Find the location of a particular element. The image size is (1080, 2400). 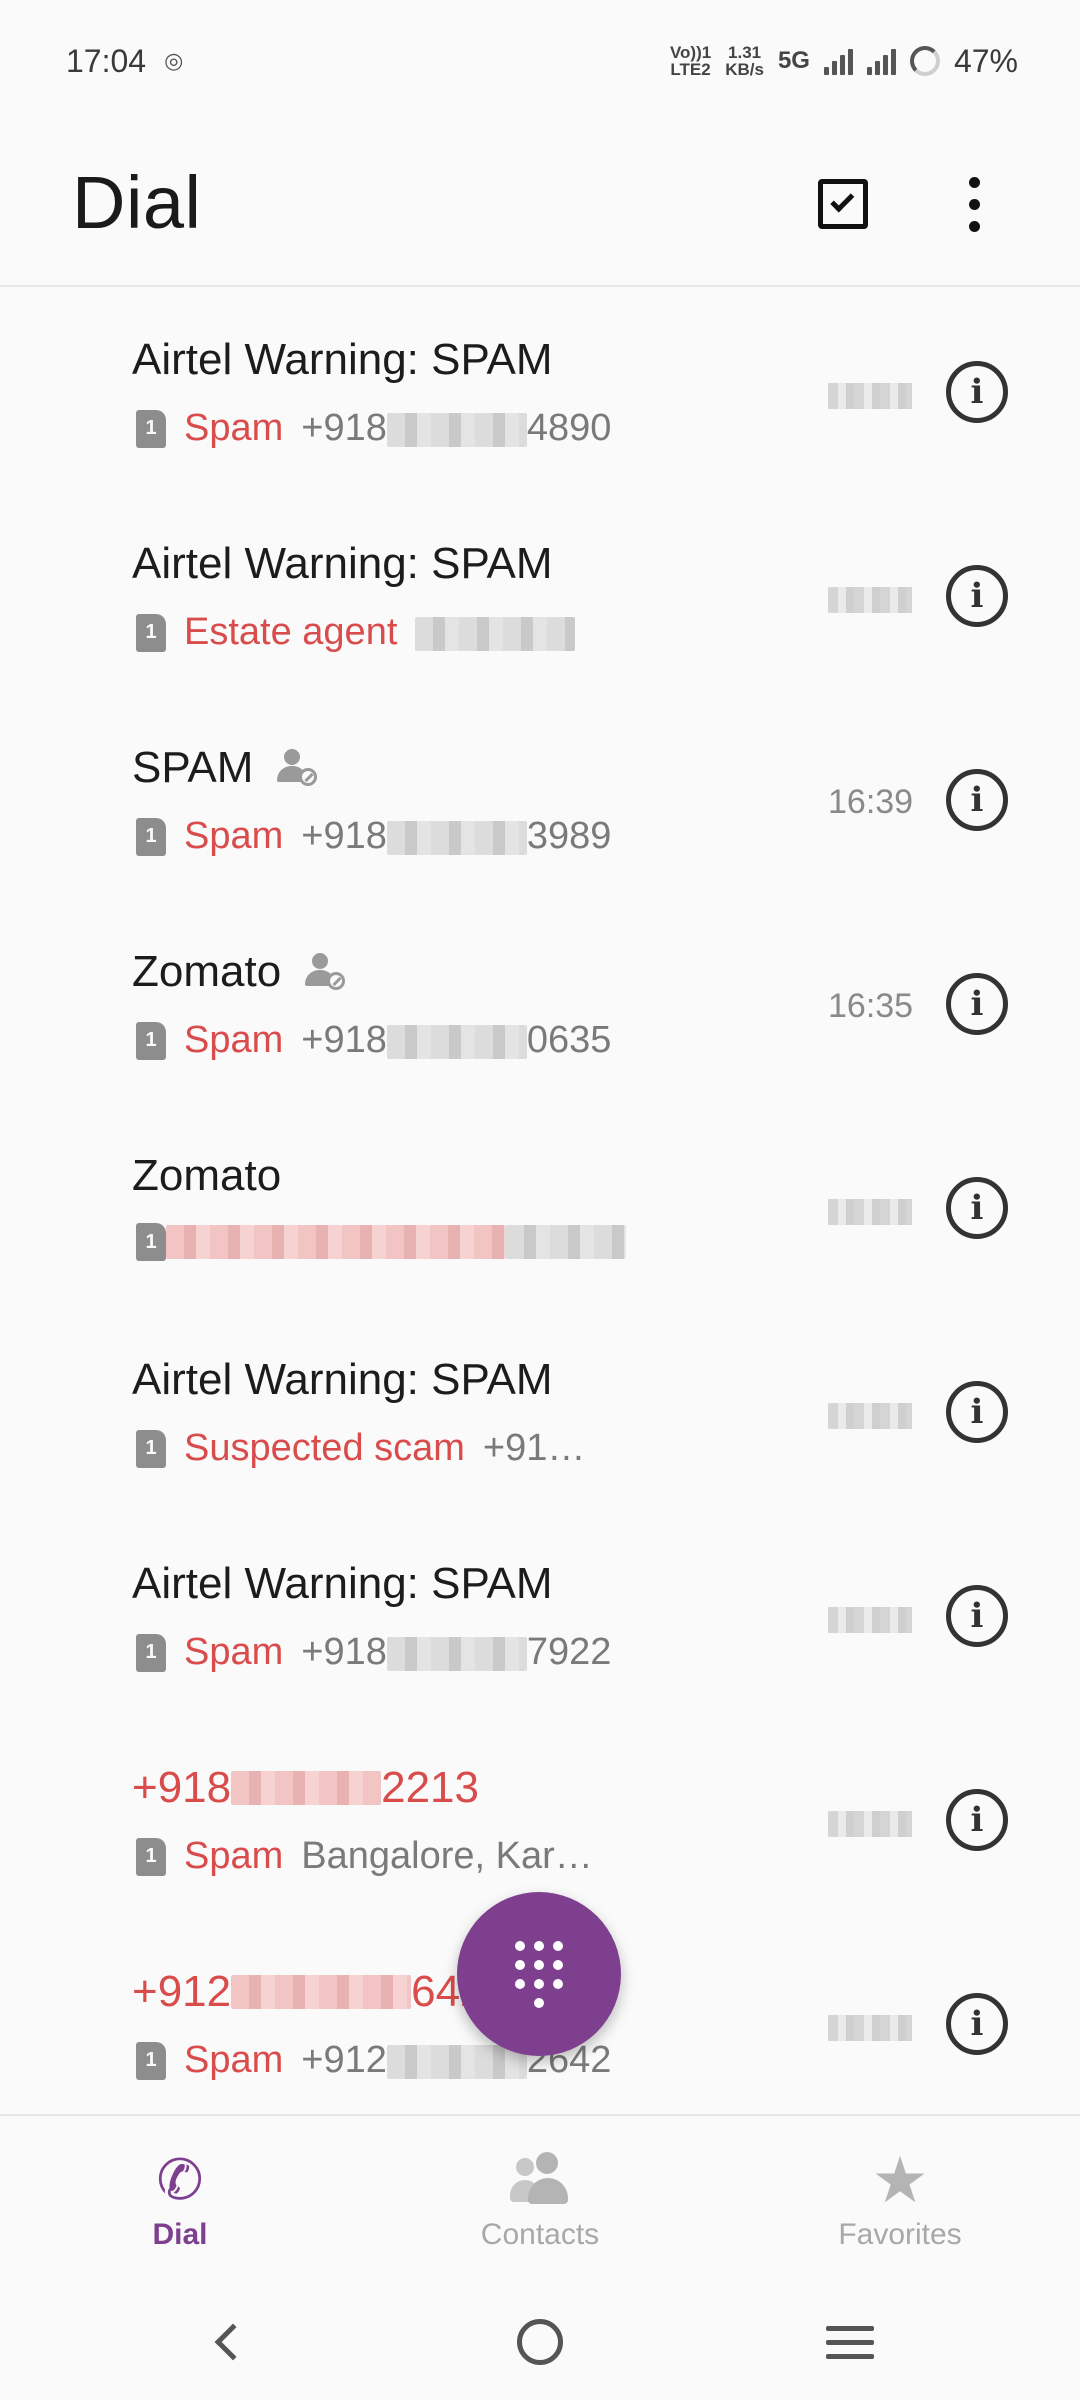

battery-percent: 47% is located at coordinates (985, 60).